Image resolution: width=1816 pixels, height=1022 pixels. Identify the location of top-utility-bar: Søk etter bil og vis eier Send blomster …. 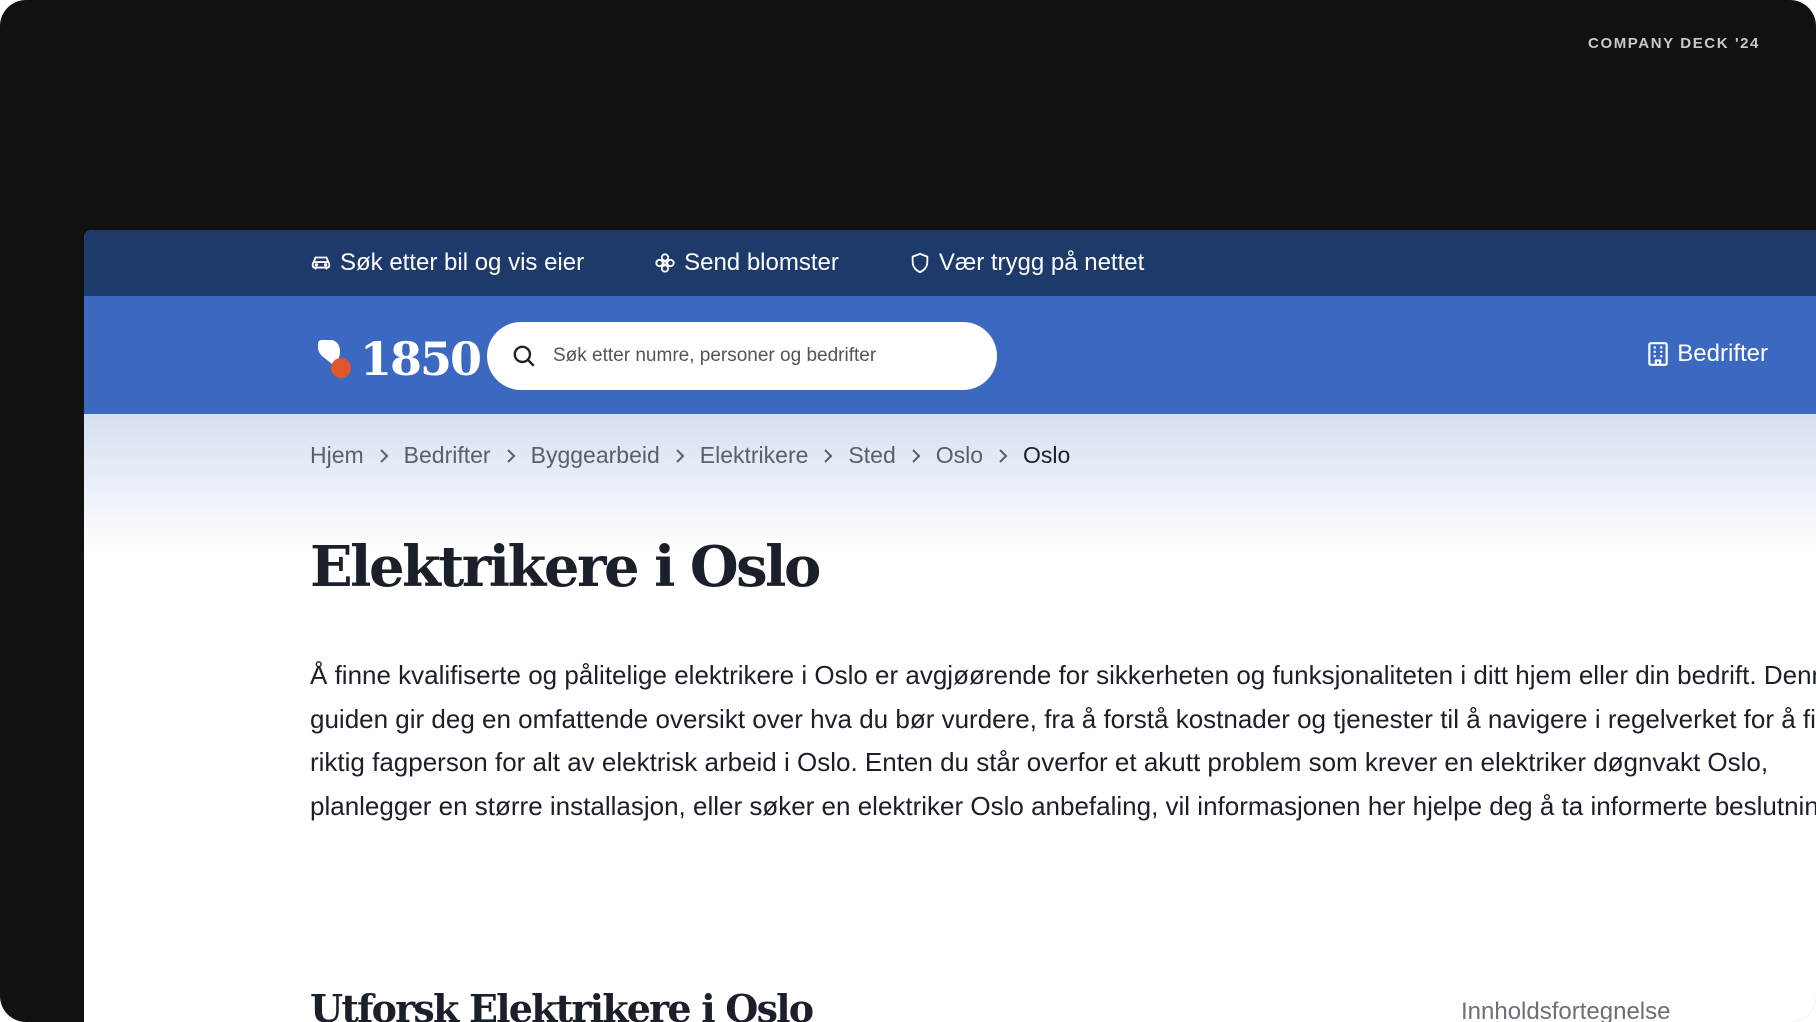
(950, 263).